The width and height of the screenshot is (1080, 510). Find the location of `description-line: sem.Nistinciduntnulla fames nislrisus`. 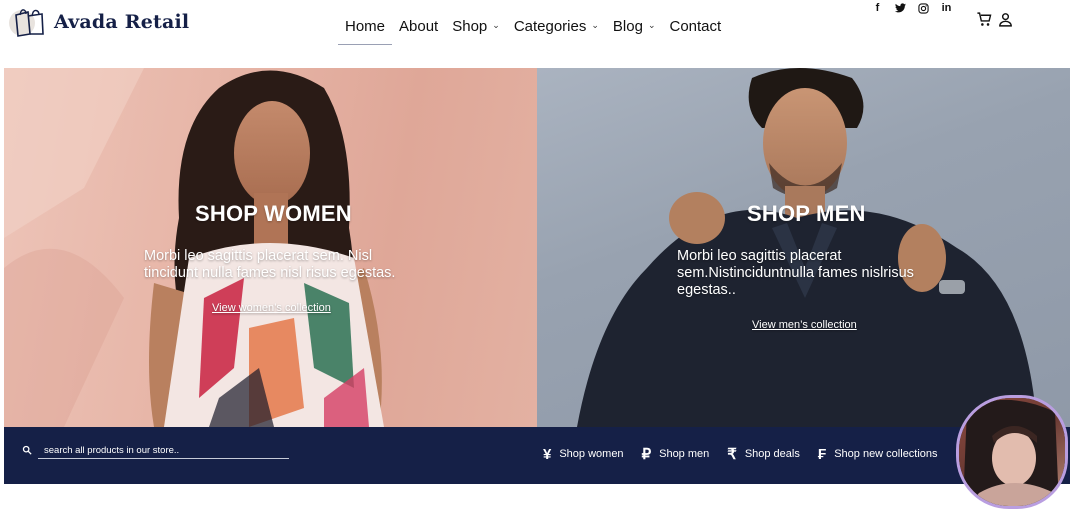

description-line: sem.Nistinciduntnulla fames nislrisus is located at coordinates (795, 273).